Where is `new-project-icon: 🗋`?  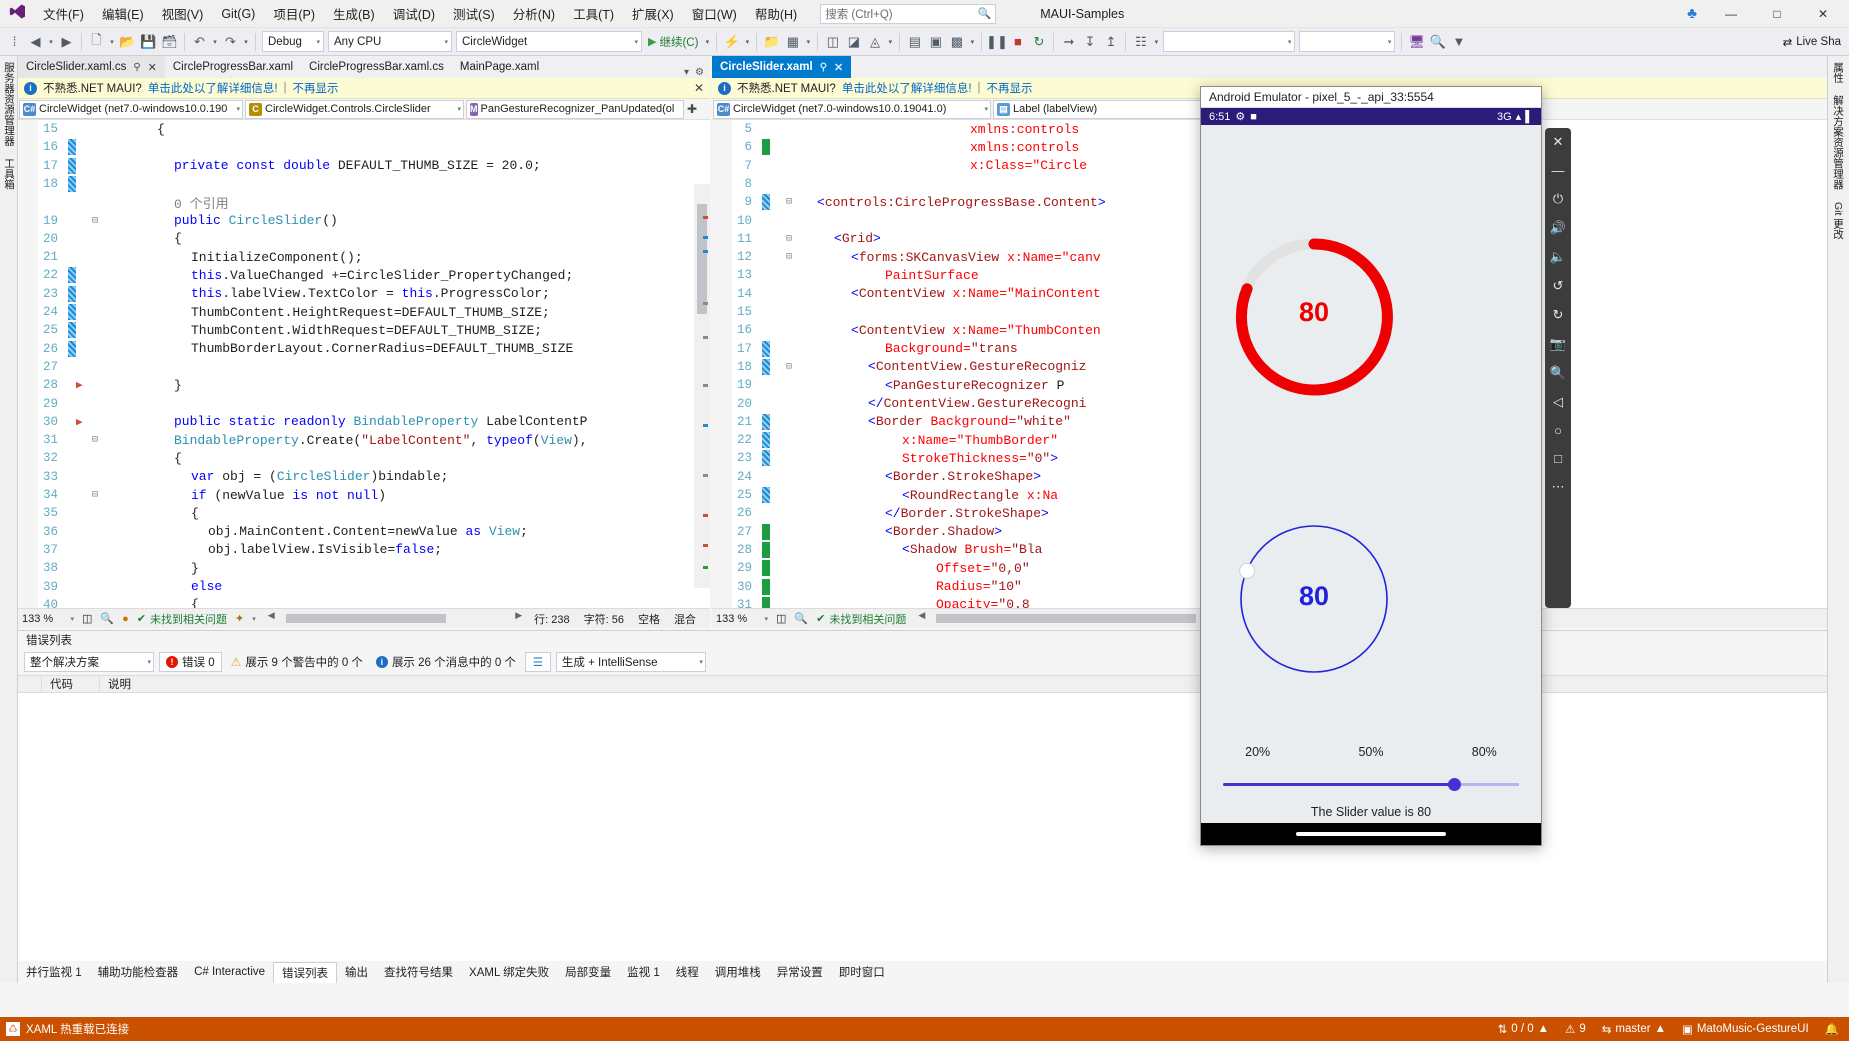 new-project-icon: 🗋 is located at coordinates (96, 42).